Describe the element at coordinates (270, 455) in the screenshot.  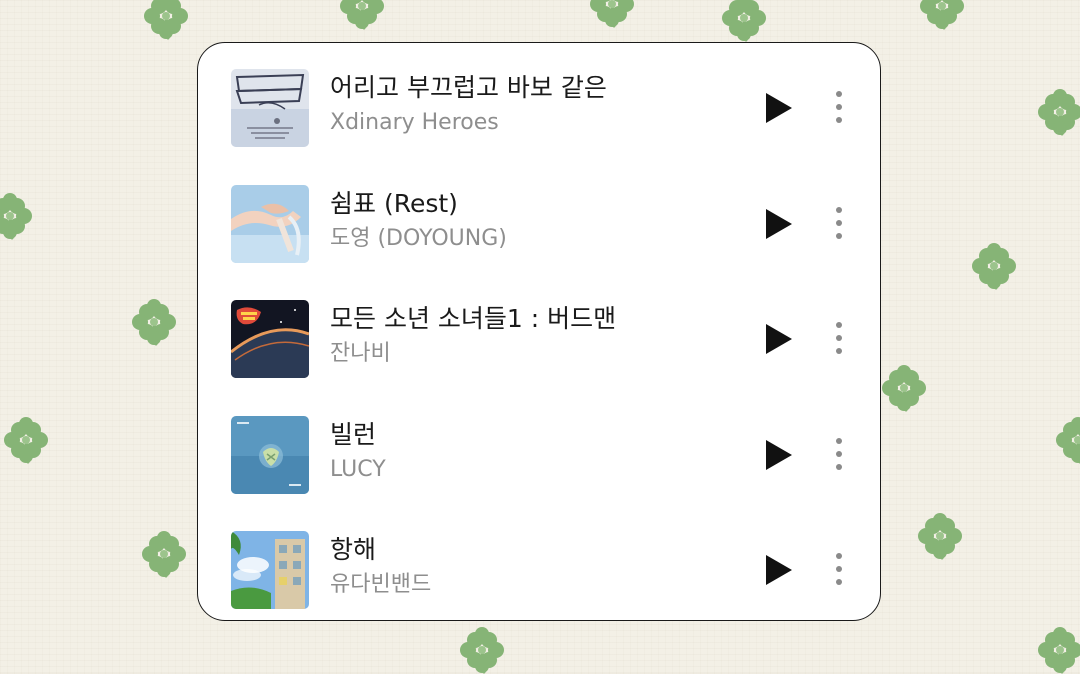
I see `album-cover-blue-flower` at that location.